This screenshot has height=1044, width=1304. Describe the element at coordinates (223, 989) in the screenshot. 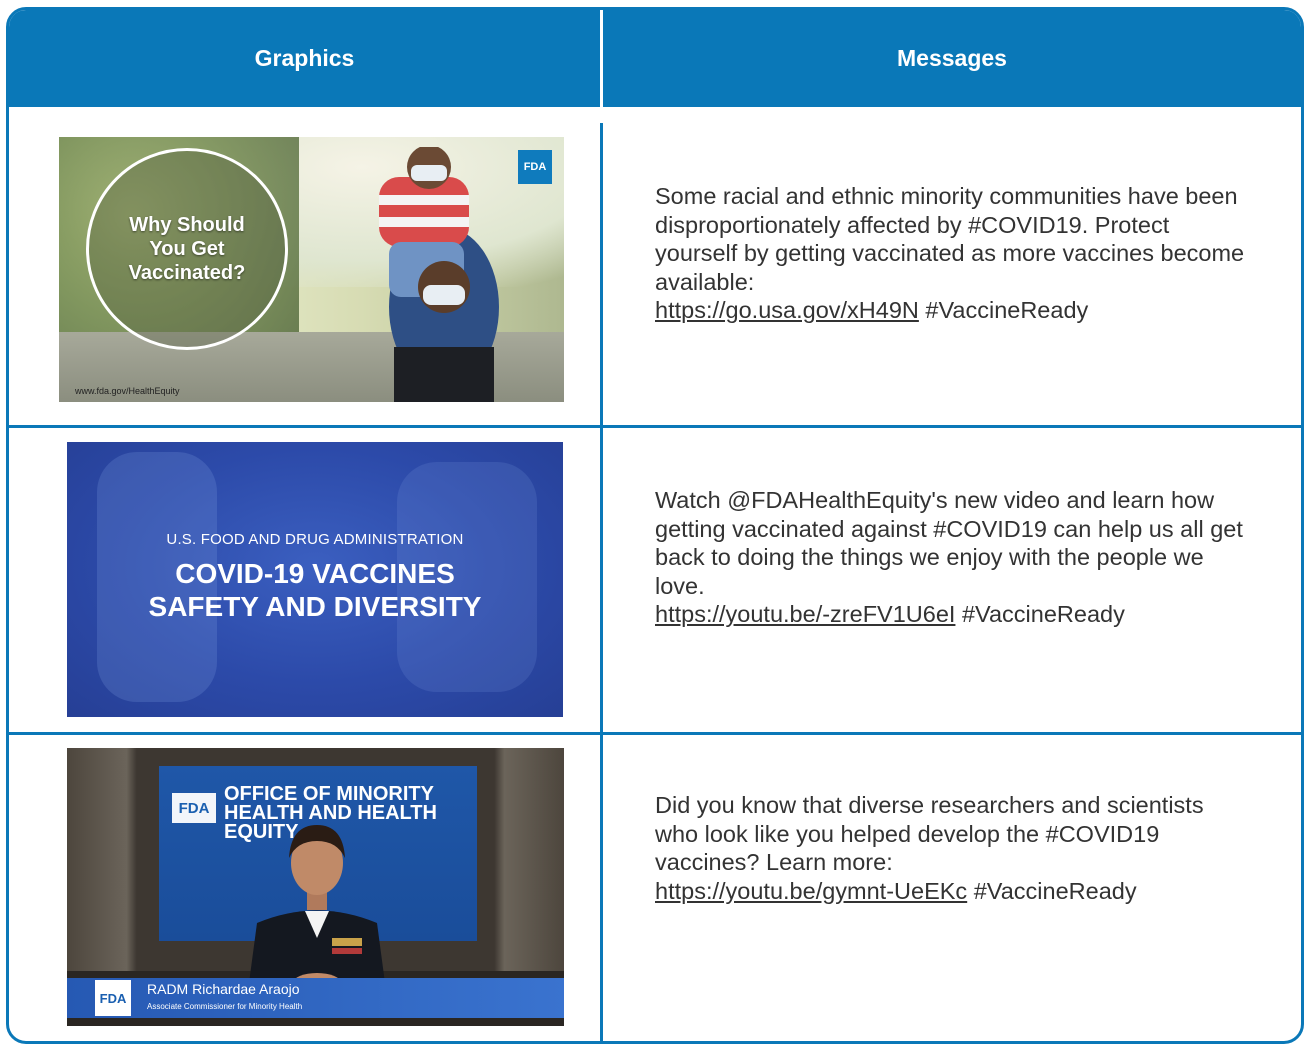

I see `presenter-name: RADM Richardae Araojo` at that location.